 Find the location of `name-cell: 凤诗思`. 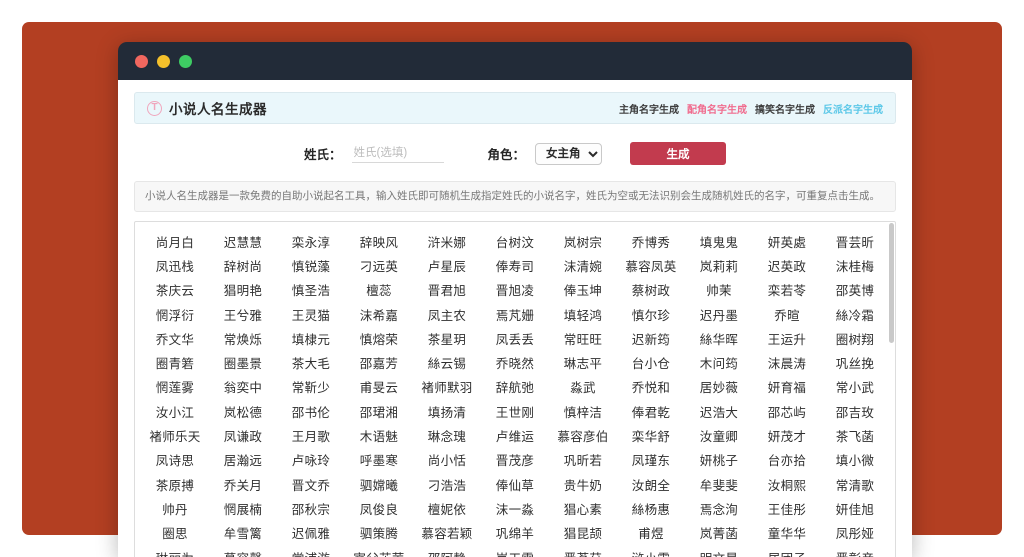

name-cell: 凤诗思 is located at coordinates (175, 461).